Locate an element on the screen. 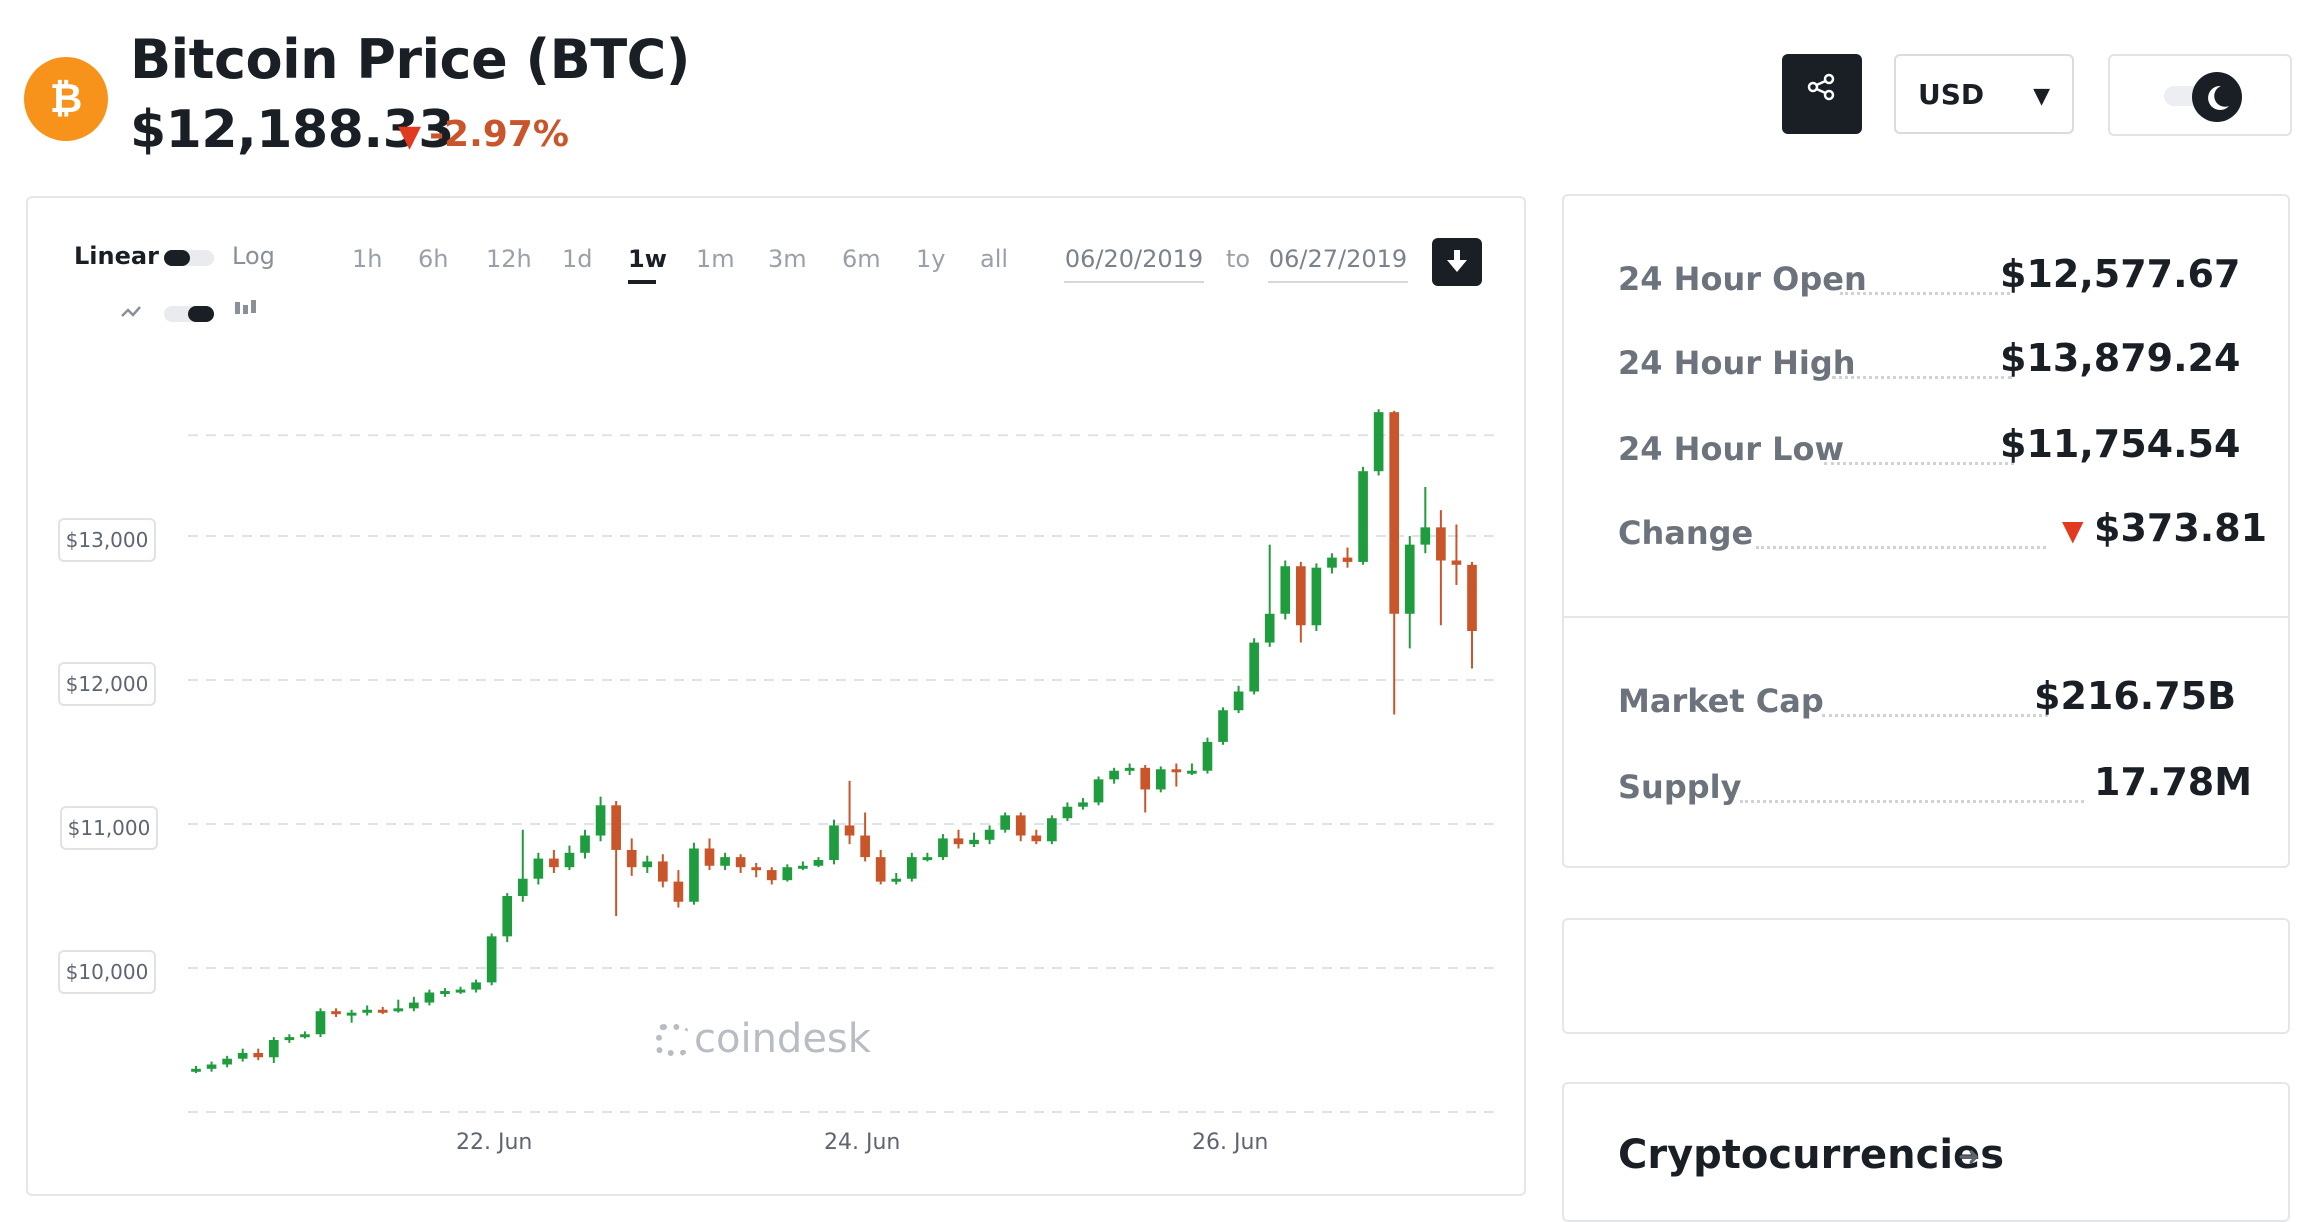 This screenshot has height=1222, width=2322. theme-toggle-knob is located at coordinates (2217, 97).